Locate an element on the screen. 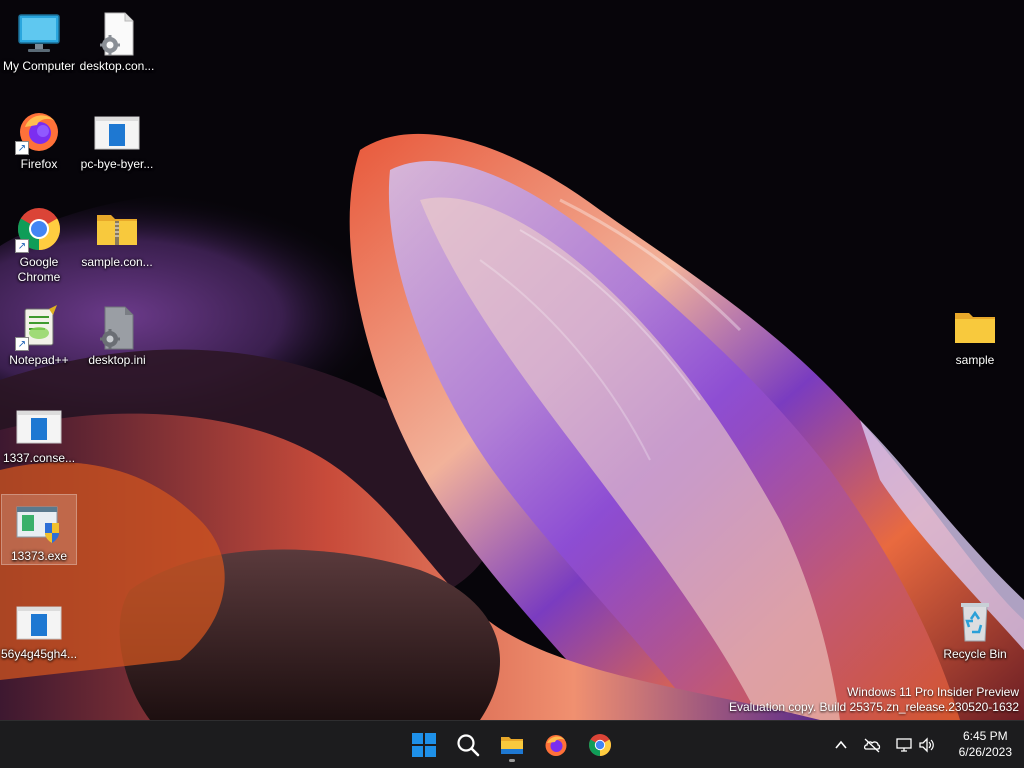 This screenshot has width=1024, height=768. firefox-taskbar-button is located at coordinates (556, 745).